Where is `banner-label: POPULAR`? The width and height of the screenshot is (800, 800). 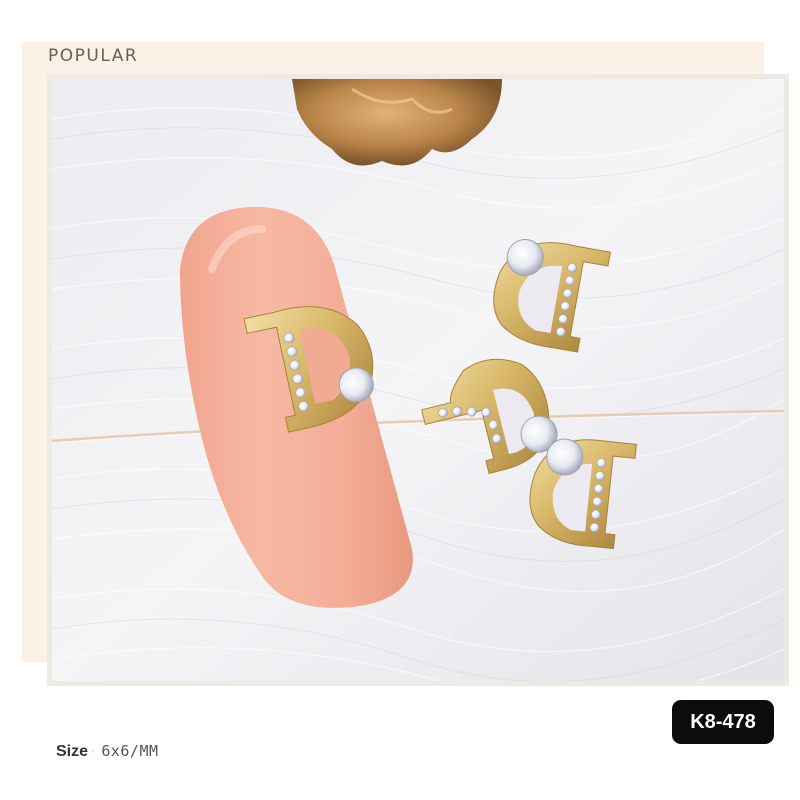 banner-label: POPULAR is located at coordinates (93, 56).